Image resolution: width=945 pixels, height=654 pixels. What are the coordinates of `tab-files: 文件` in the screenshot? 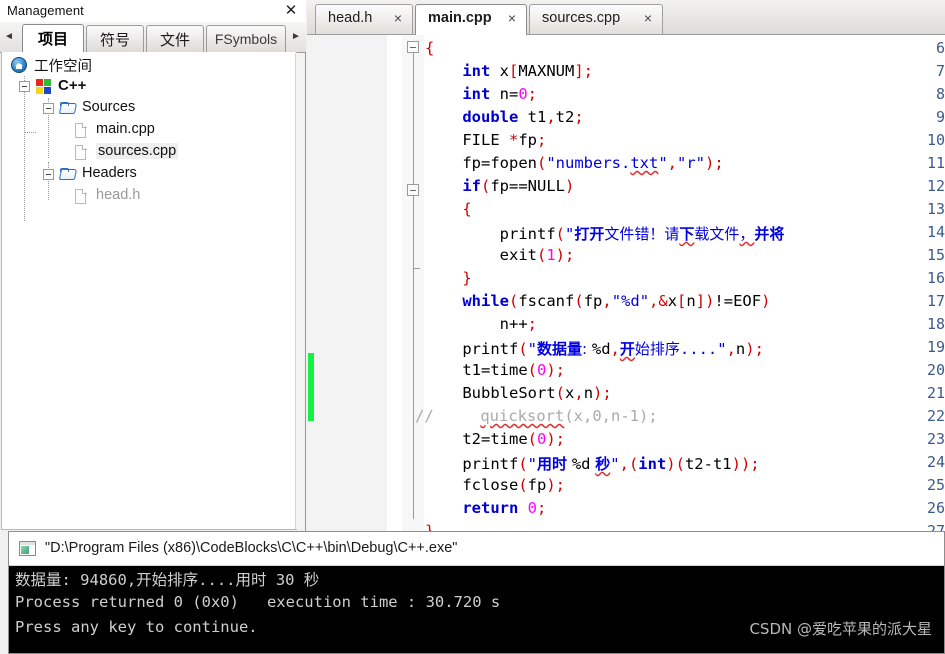 It's located at (175, 38).